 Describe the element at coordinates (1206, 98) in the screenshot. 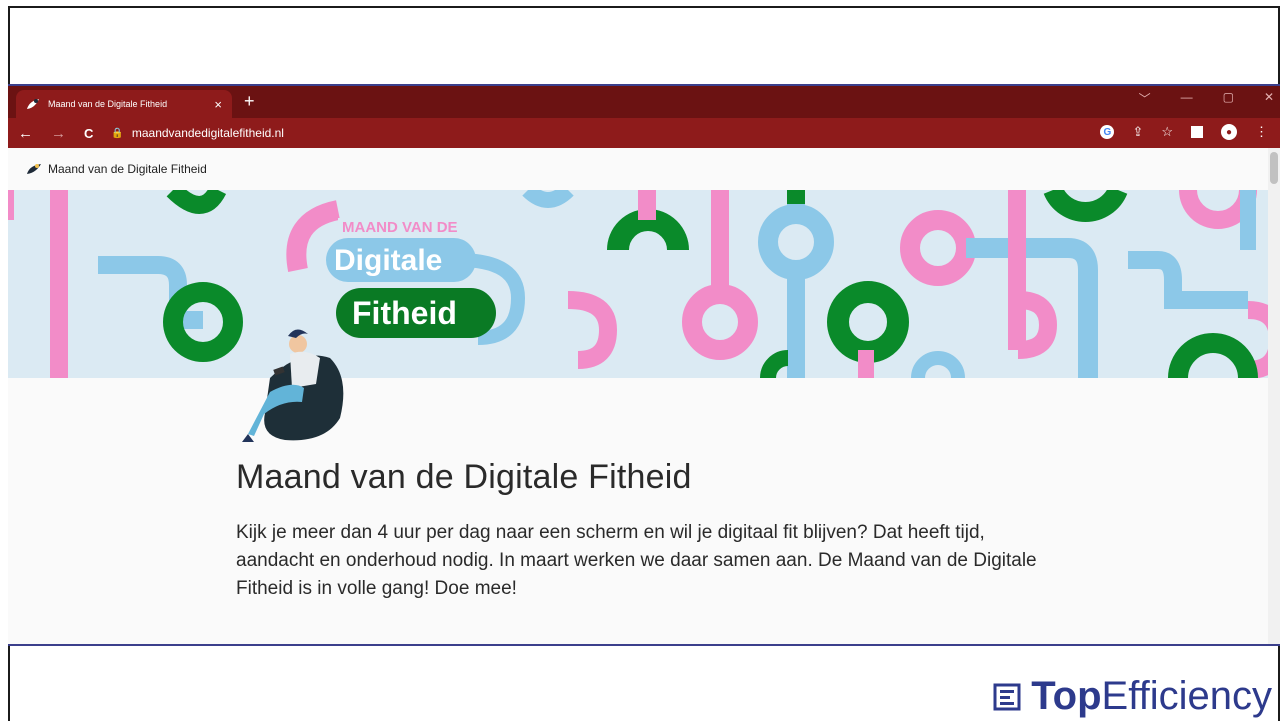

I see `window-controls: ﹀ — ▢ ✕` at that location.